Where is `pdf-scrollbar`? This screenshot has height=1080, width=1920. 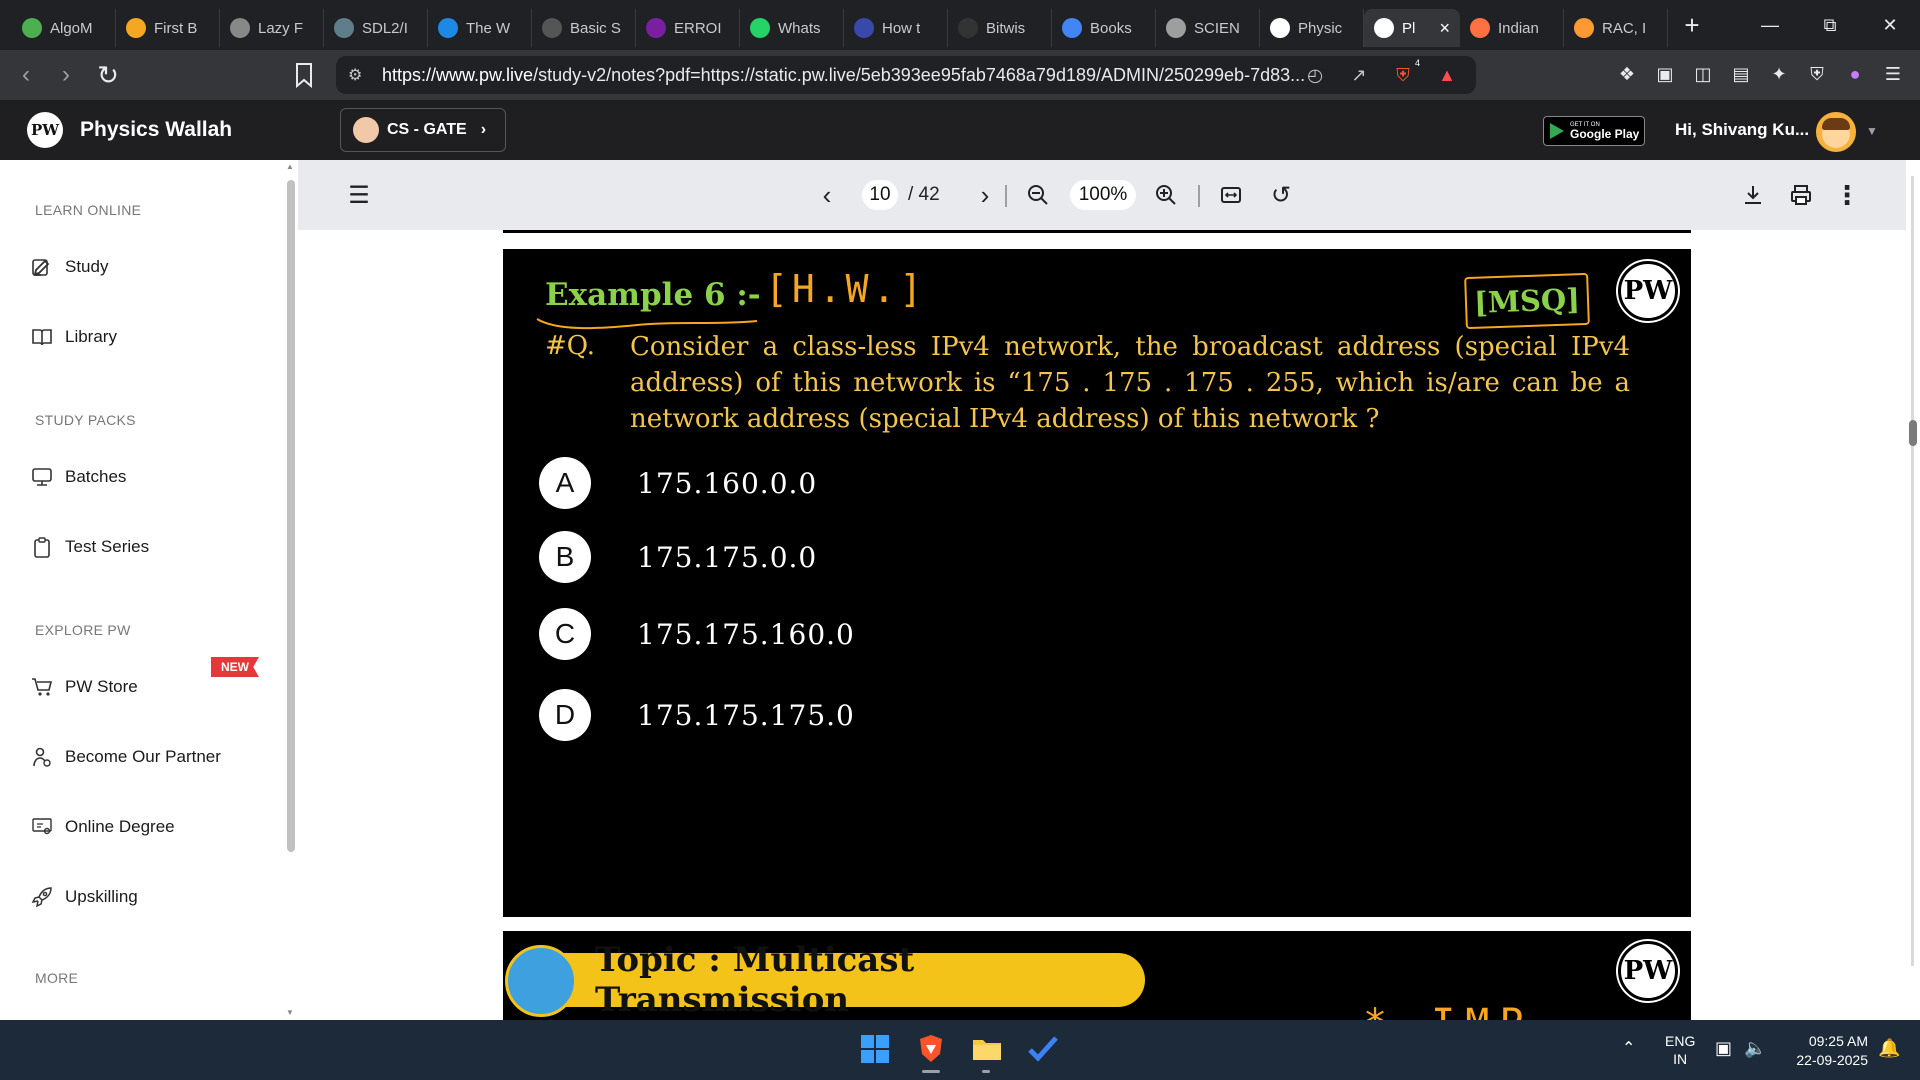
pdf-scrollbar is located at coordinates (1913, 590).